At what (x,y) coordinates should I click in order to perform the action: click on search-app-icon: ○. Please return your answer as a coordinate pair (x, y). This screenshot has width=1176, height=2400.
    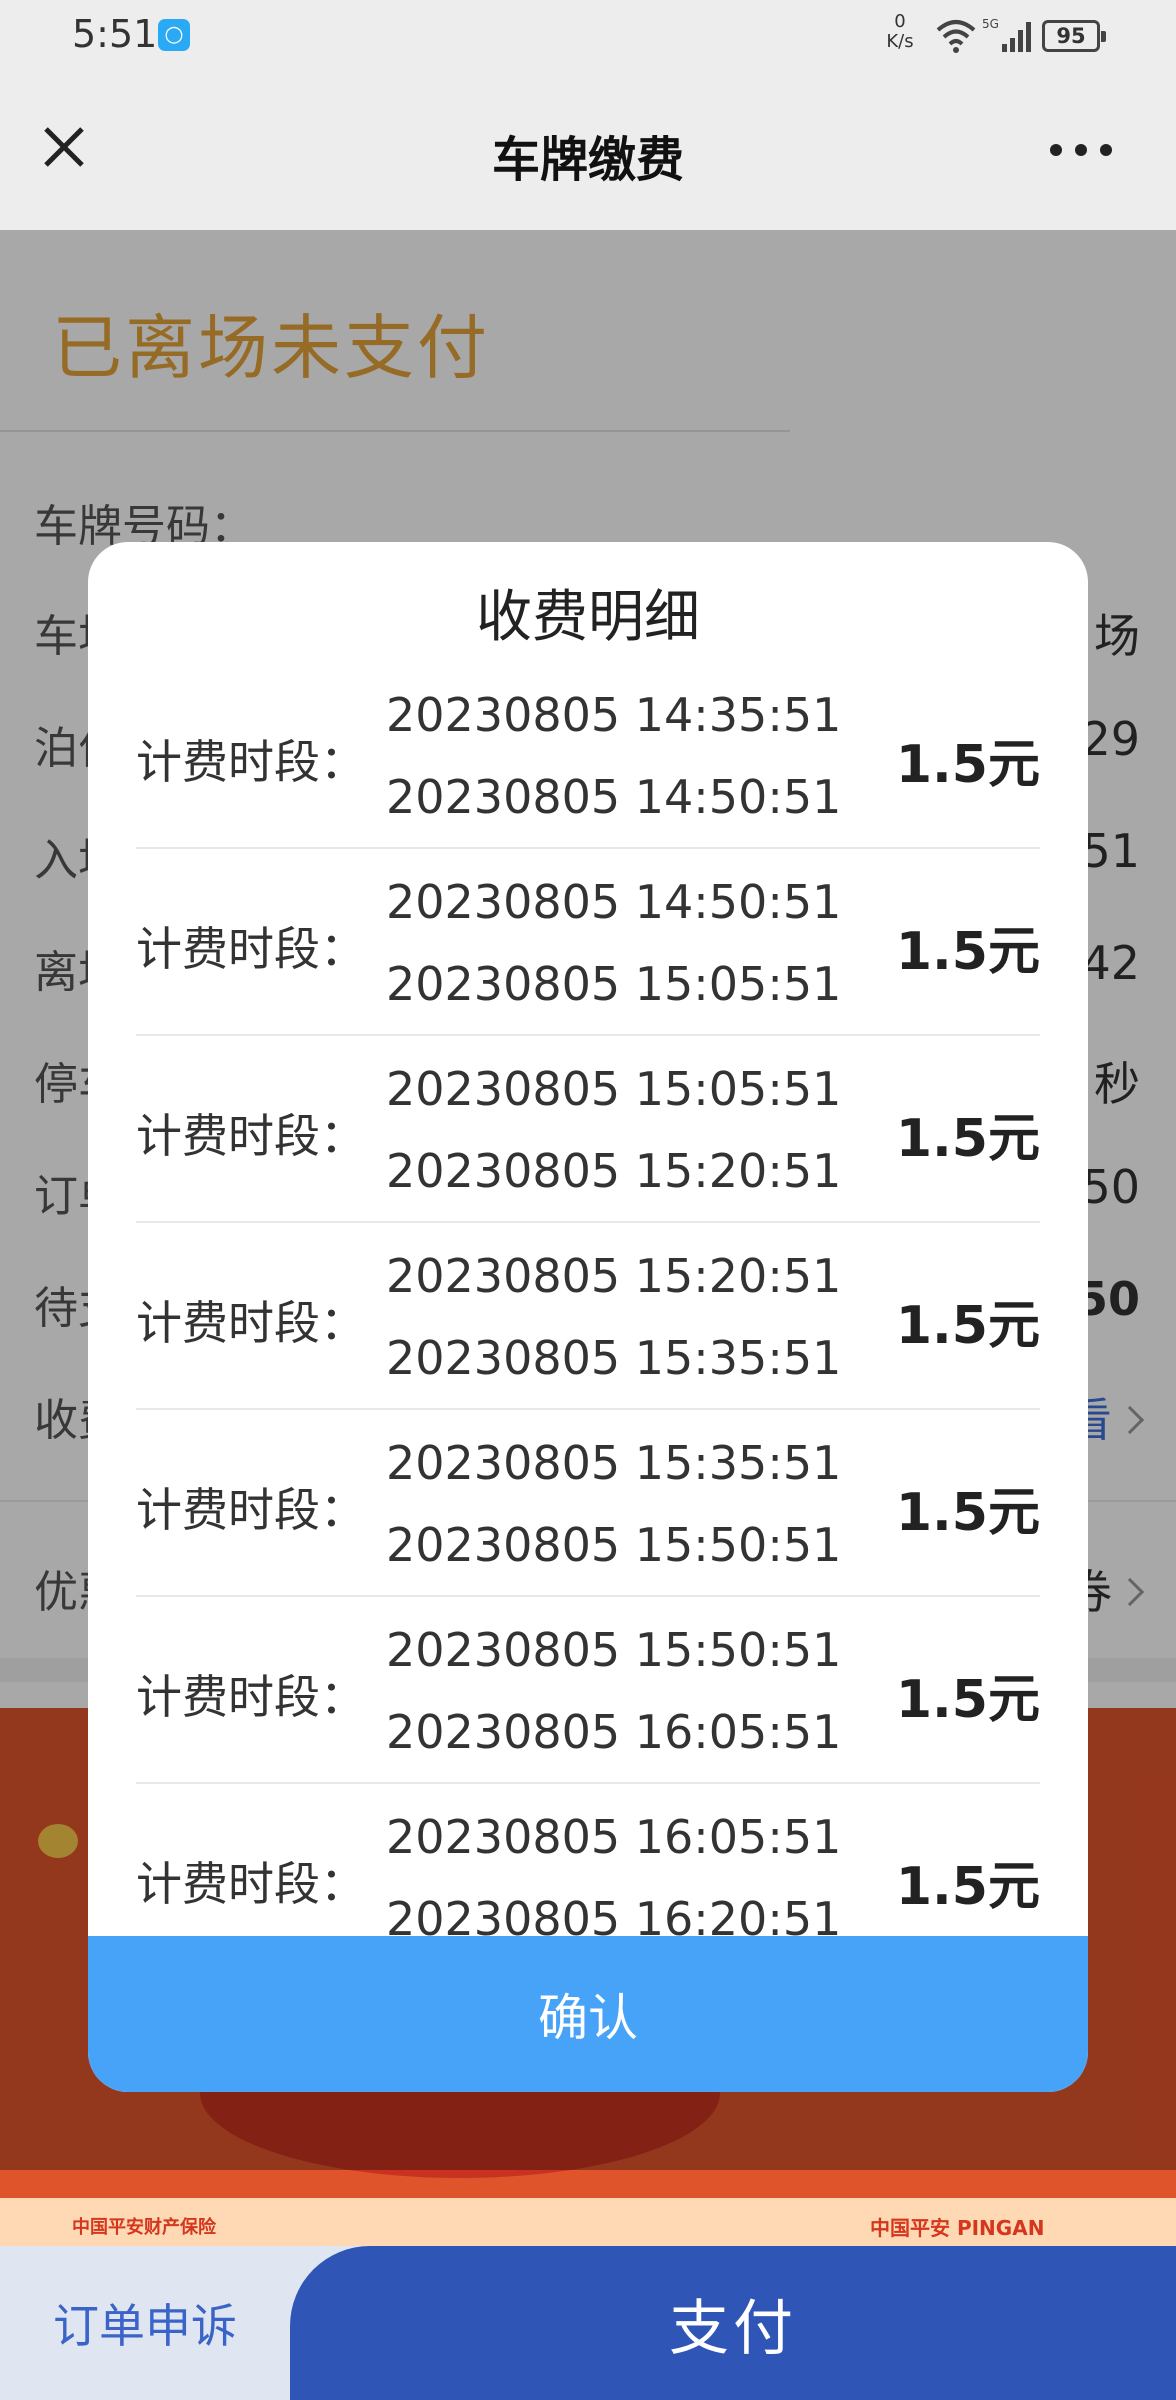
    Looking at the image, I should click on (174, 35).